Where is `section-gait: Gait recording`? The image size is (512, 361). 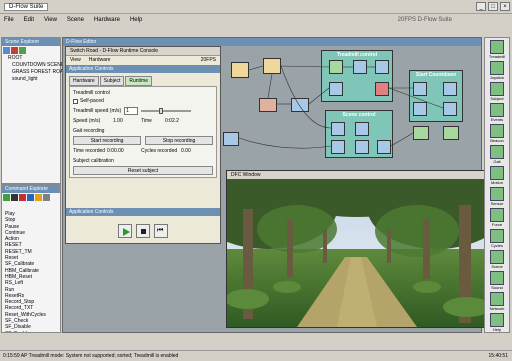 section-gait: Gait recording is located at coordinates (89, 131).